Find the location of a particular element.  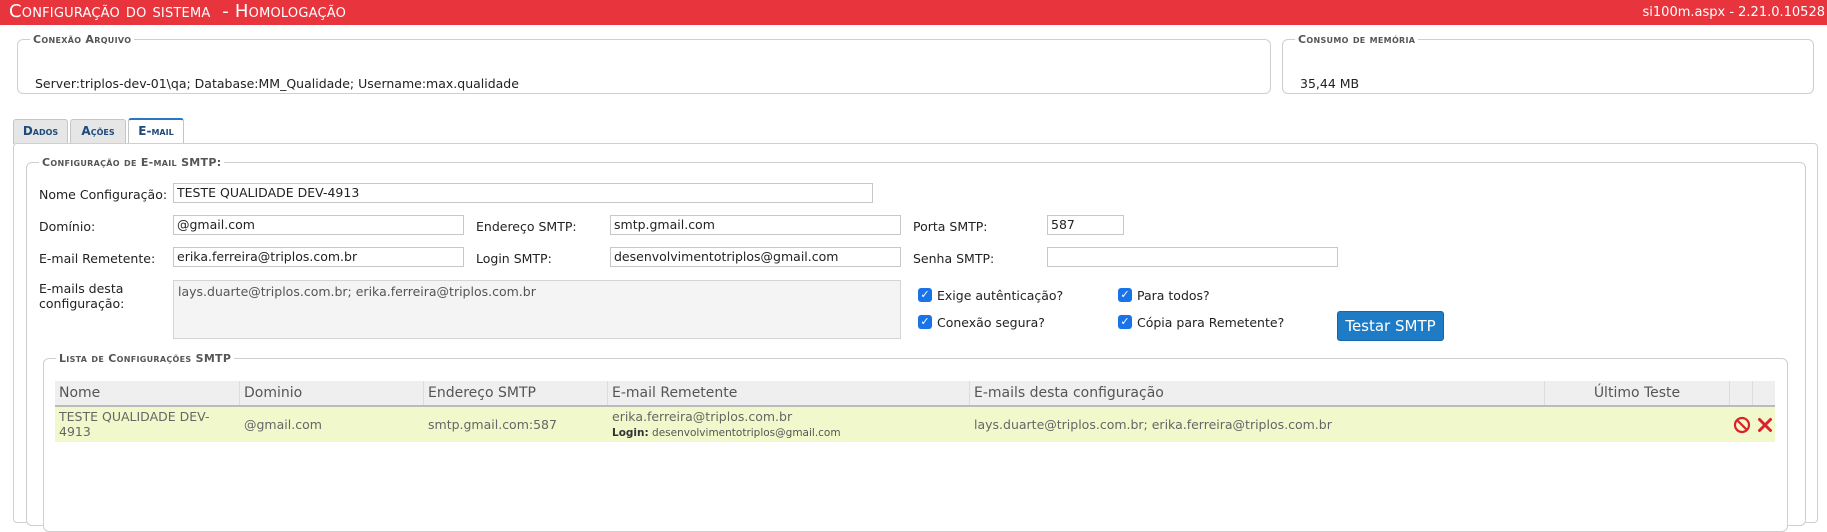

smtp-port-label: Porta SMTP: is located at coordinates (950, 226).